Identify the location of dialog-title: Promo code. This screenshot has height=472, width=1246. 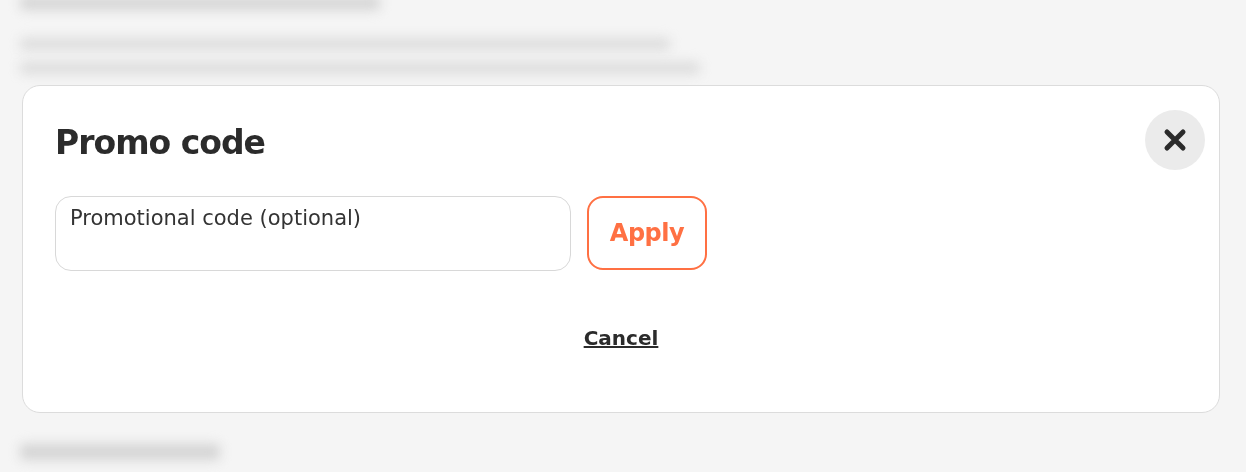
(160, 143).